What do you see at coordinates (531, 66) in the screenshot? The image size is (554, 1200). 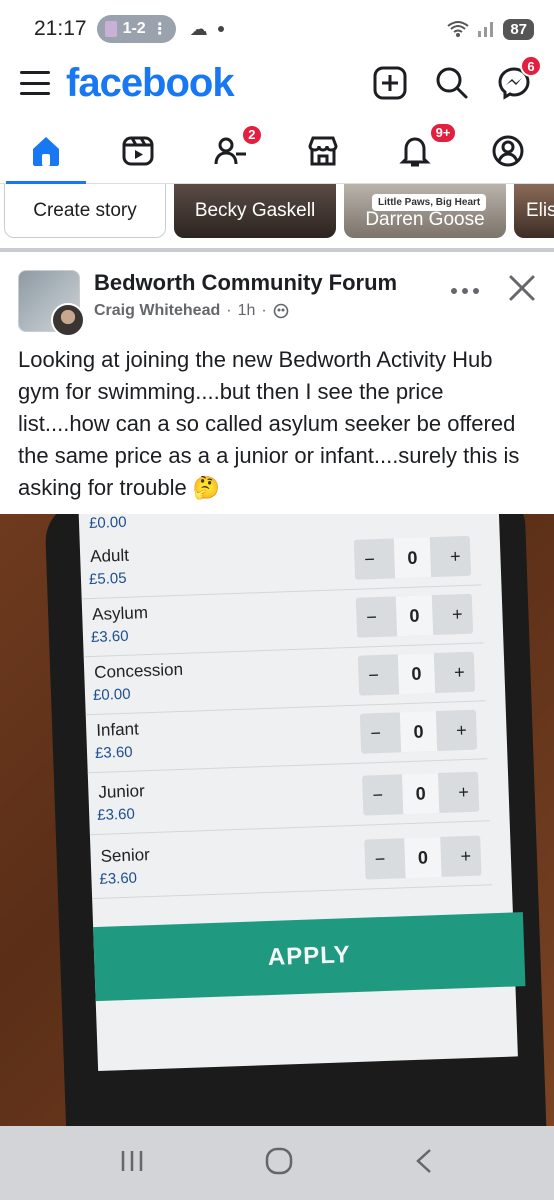 I see `messenger-badge: 6` at bounding box center [531, 66].